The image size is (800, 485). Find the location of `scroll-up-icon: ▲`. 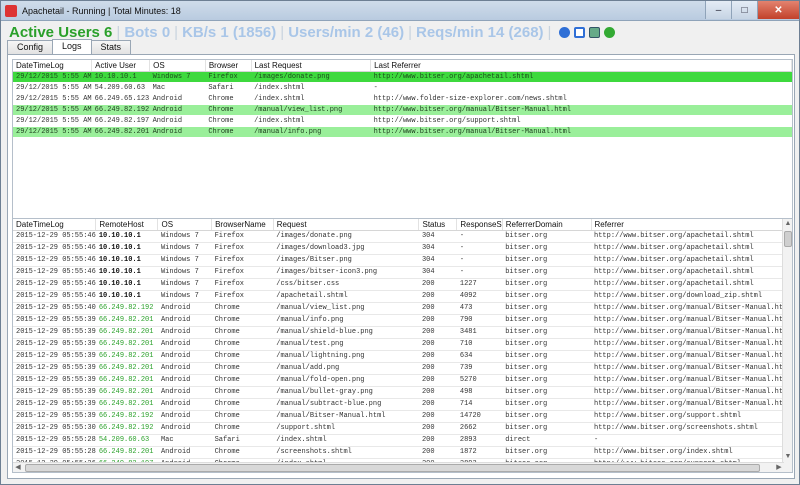

scroll-up-icon: ▲ is located at coordinates (787, 224).